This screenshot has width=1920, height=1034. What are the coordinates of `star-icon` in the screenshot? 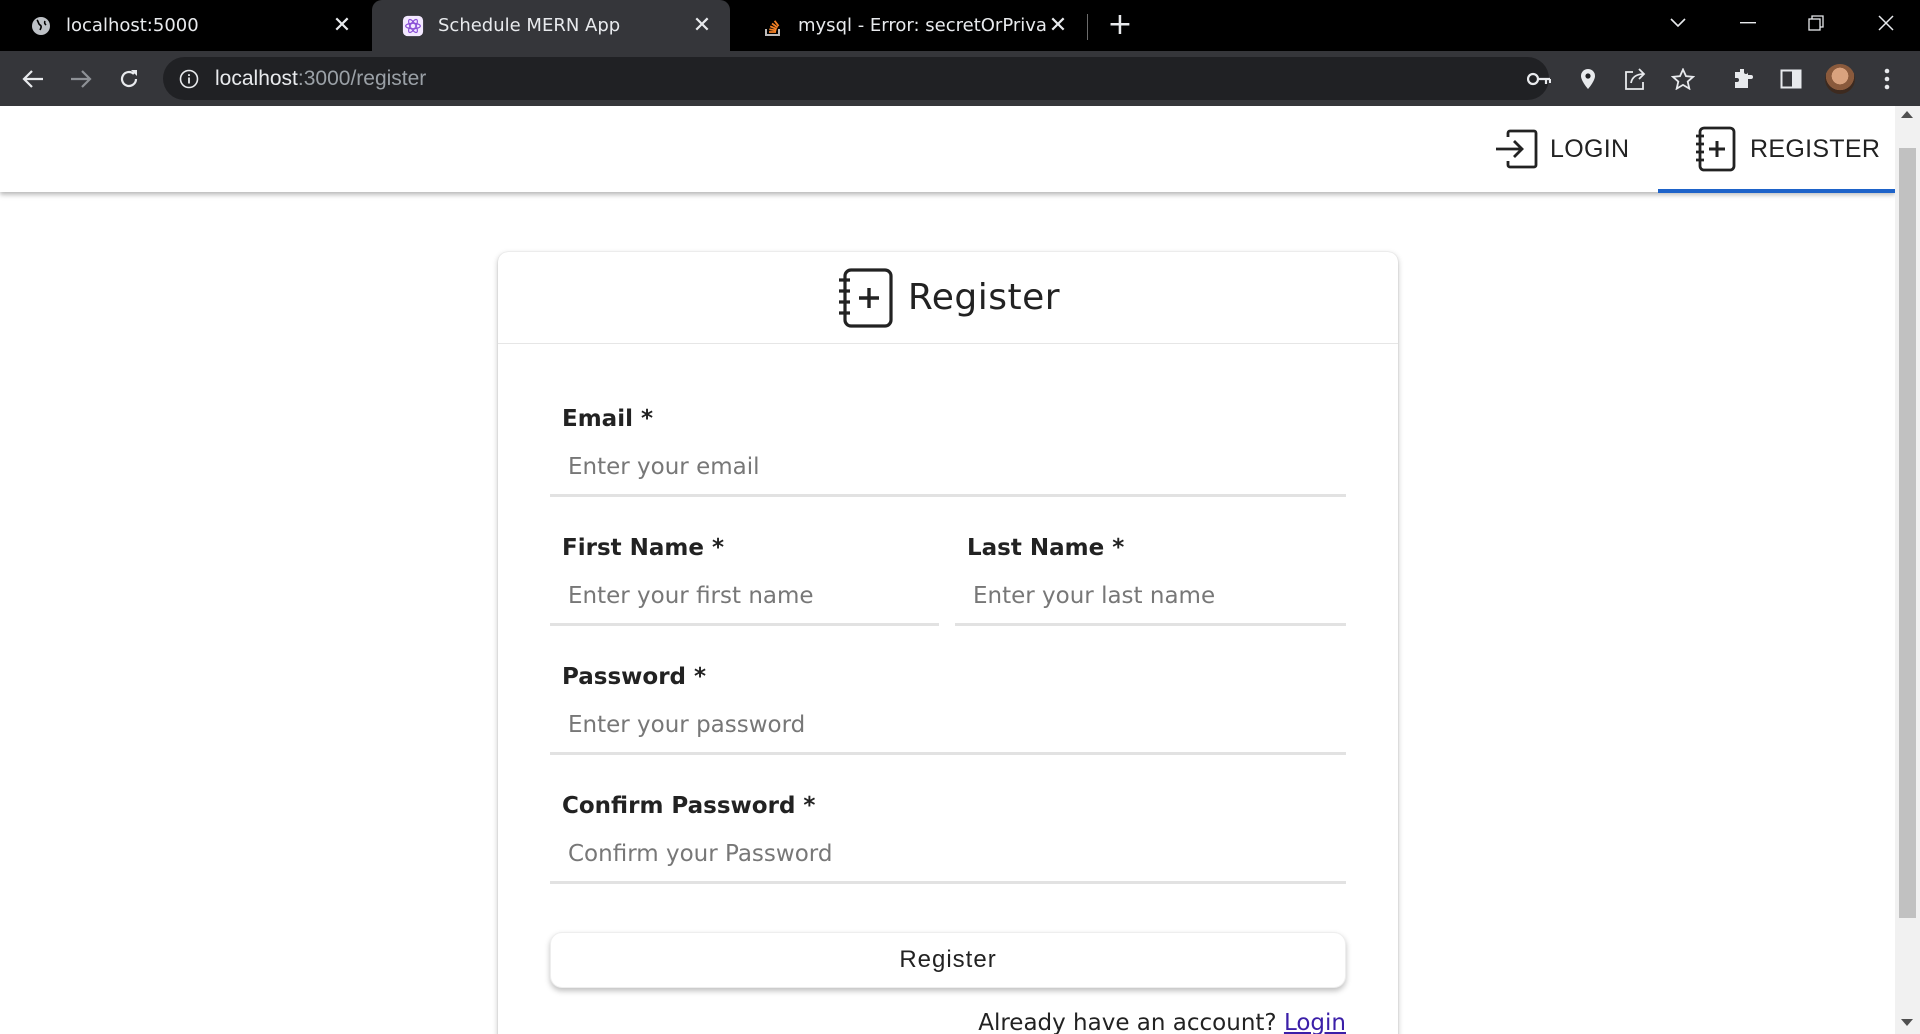 It's located at (1683, 79).